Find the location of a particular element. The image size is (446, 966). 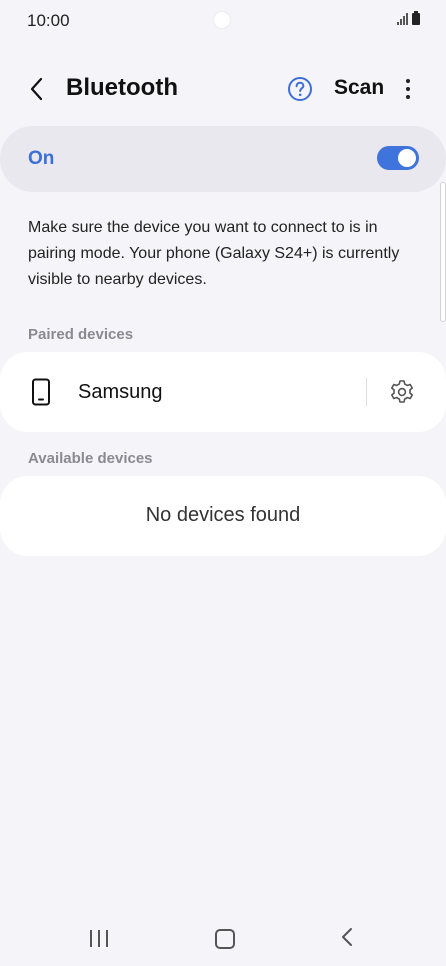

bluetooth-toggle is located at coordinates (398, 158).